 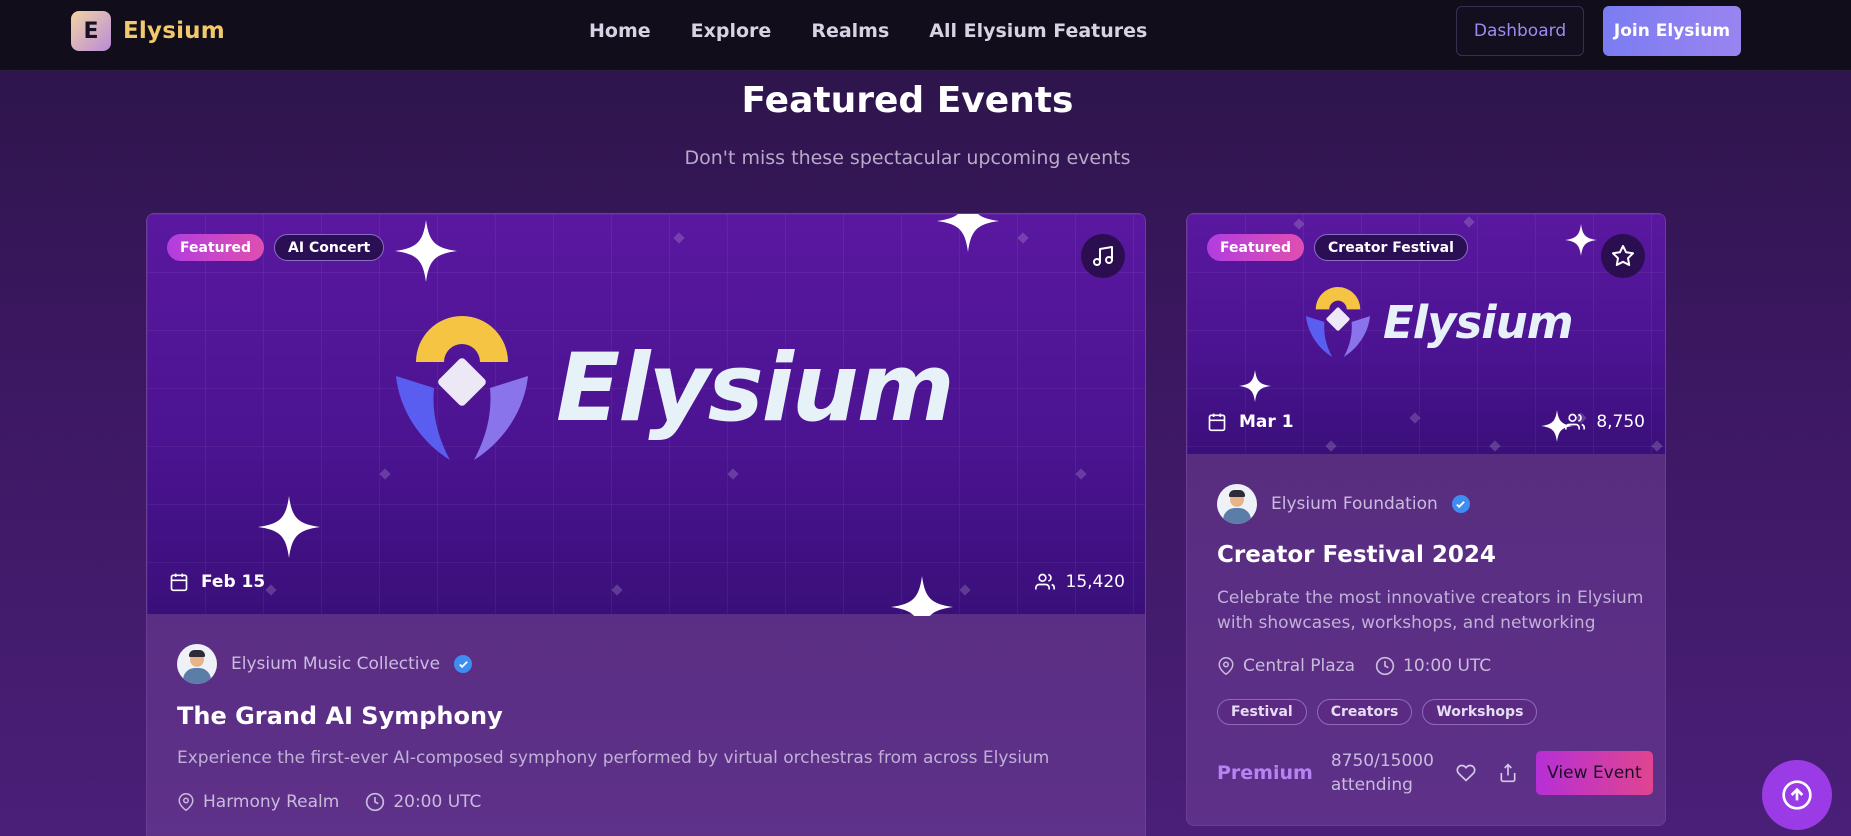 I want to click on nav-links: Home Explore Realms All Elysium Features, so click(x=868, y=31).